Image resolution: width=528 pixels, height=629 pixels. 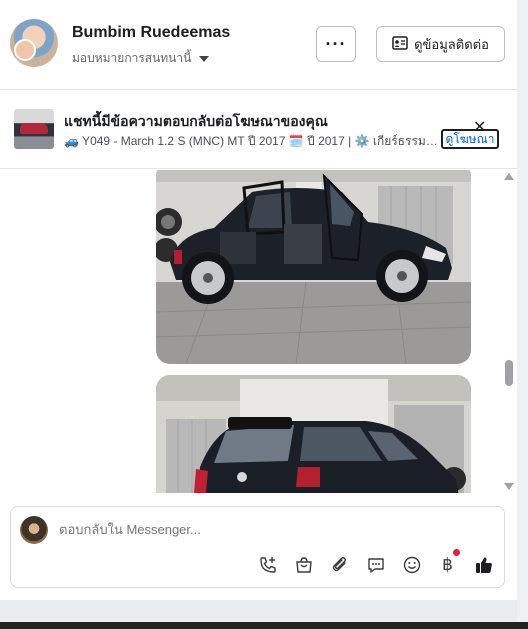 I want to click on page-avatar, so click(x=34, y=530).